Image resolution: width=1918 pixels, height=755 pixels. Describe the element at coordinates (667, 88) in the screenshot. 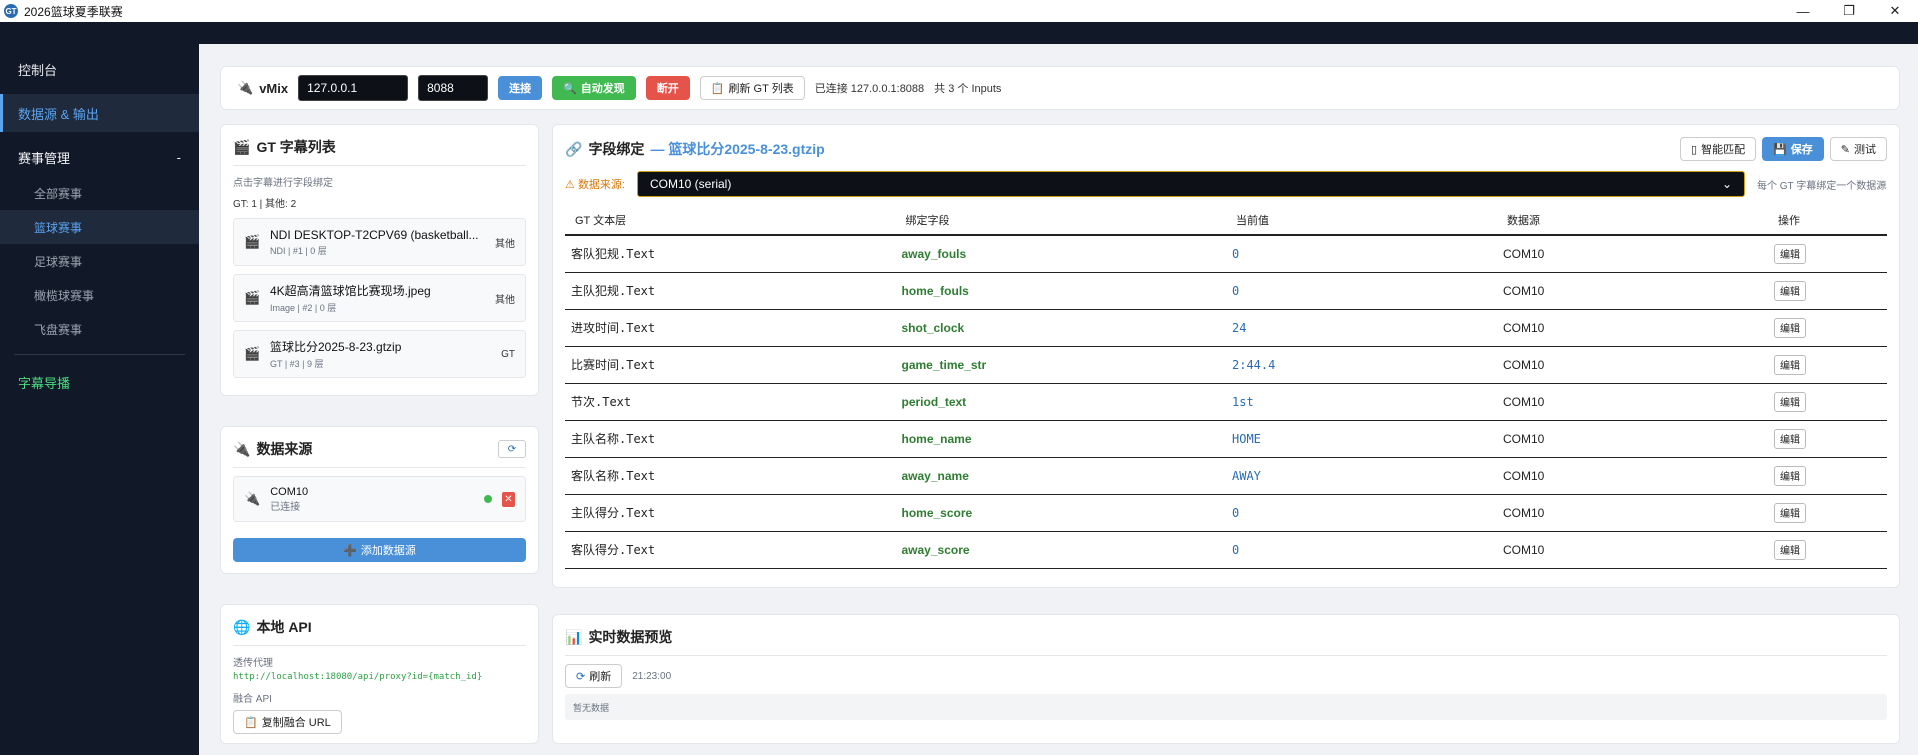

I see `disconnect-button: 断开` at that location.